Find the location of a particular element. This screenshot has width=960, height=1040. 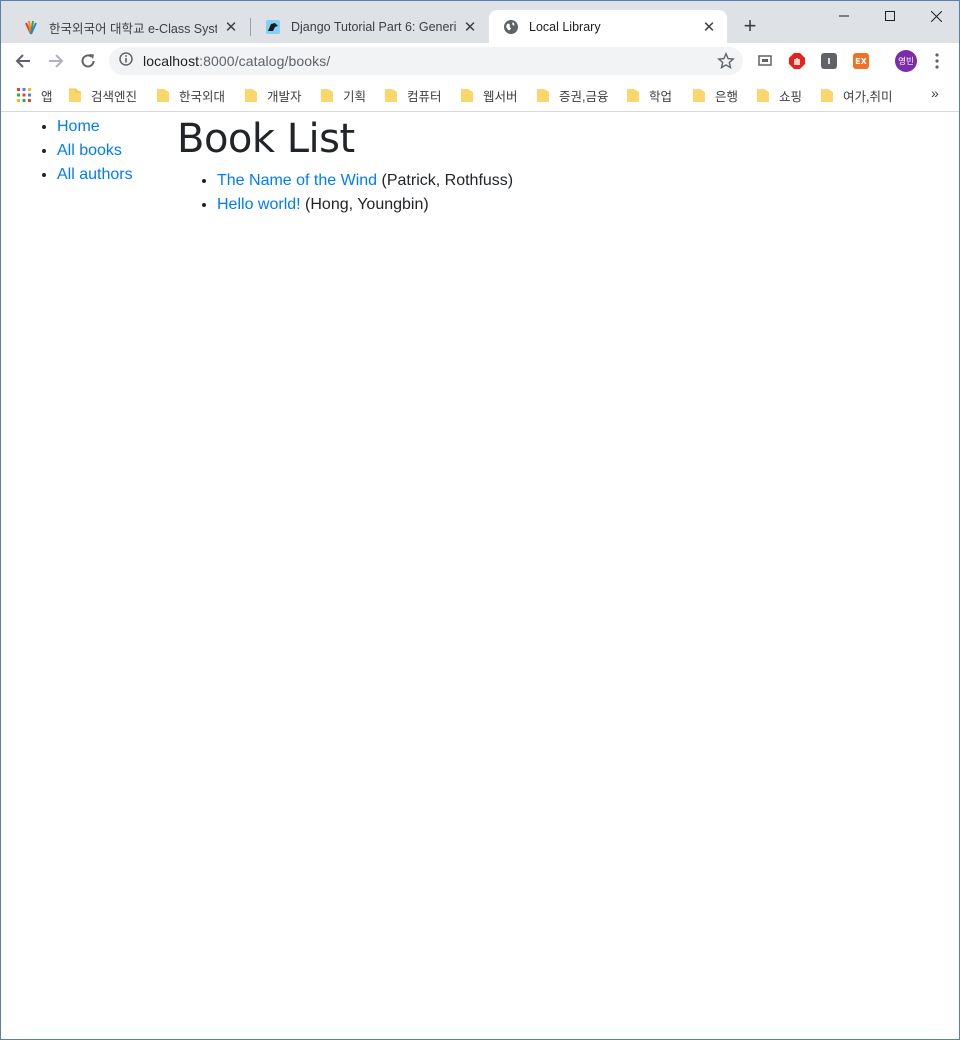

book-author: (Hong, Youngbin) is located at coordinates (367, 204).